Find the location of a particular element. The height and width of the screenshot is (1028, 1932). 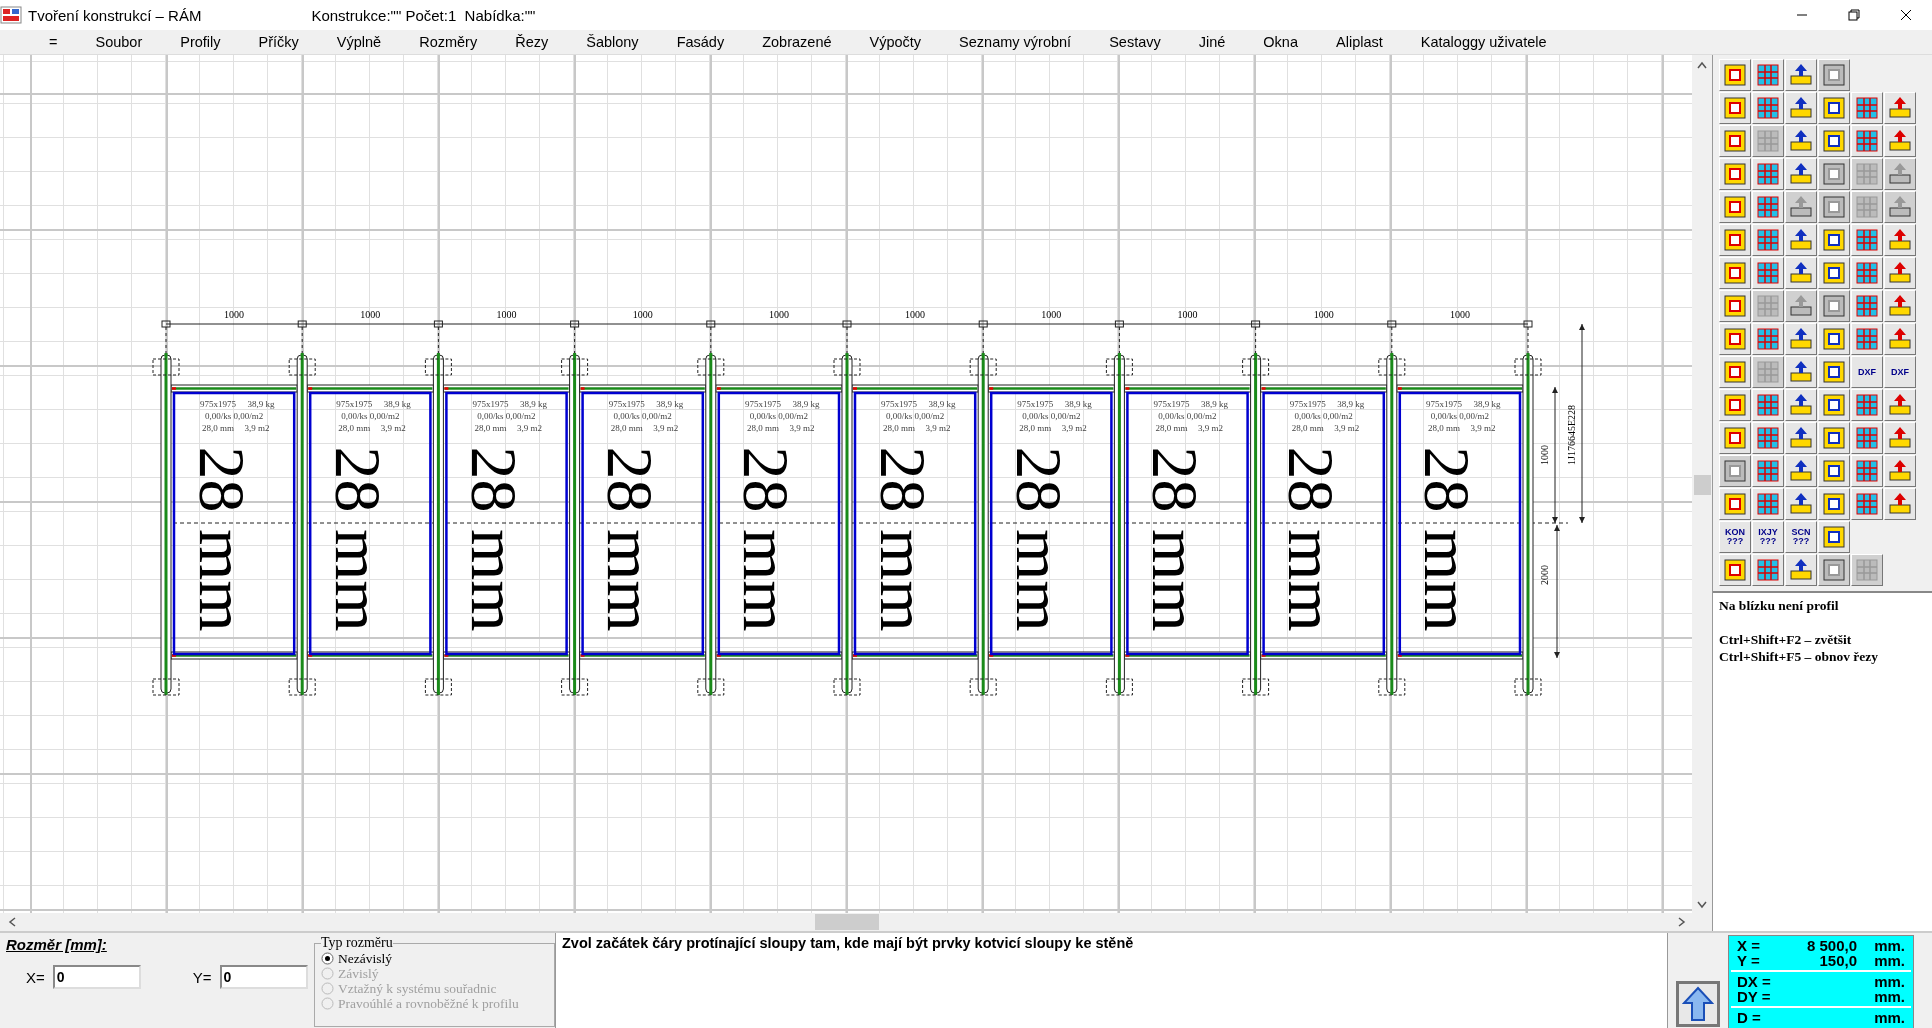

coordinate-value: 150,0 is located at coordinates (1837, 960).